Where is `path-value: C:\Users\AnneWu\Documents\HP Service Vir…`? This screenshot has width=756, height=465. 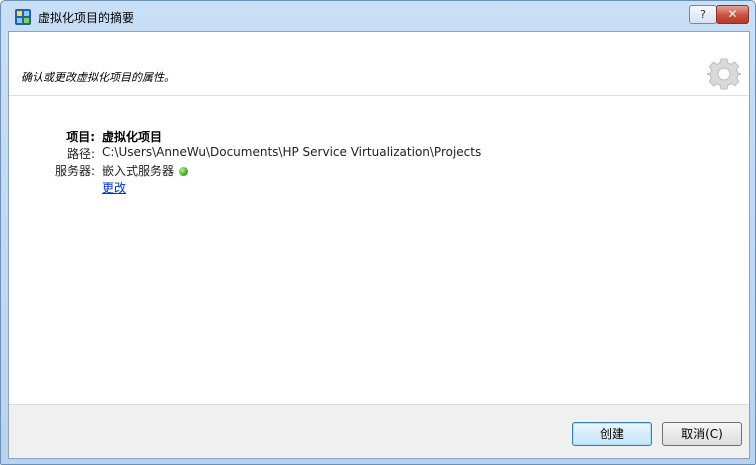
path-value: C:\Users\AnneWu\Documents\HP Service Vir… is located at coordinates (292, 152).